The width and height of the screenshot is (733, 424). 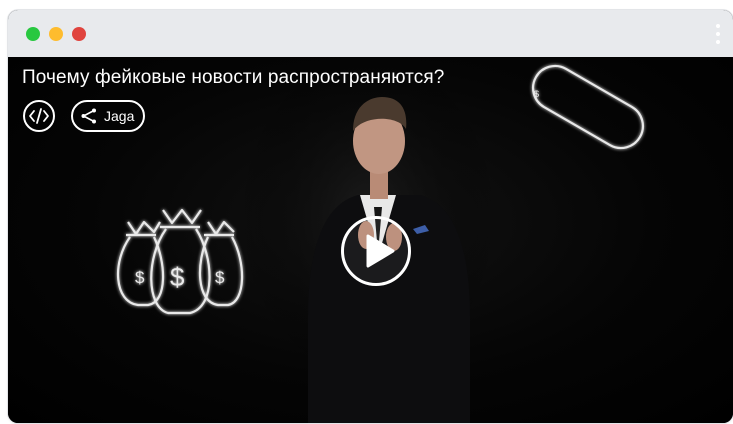 I want to click on code-icon, so click(x=39, y=116).